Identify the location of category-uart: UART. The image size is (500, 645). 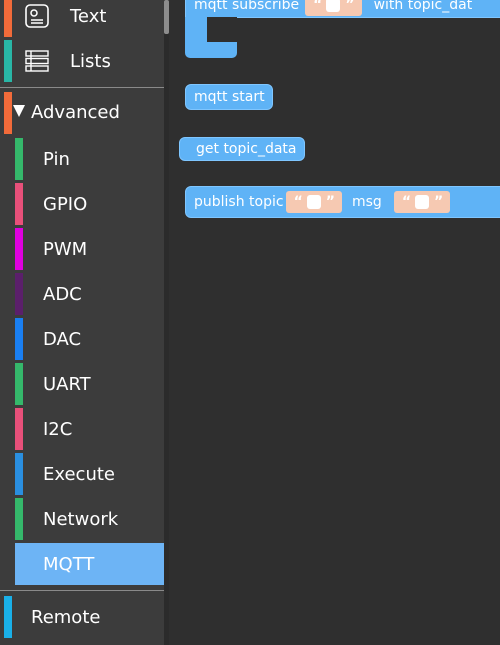
(82, 384).